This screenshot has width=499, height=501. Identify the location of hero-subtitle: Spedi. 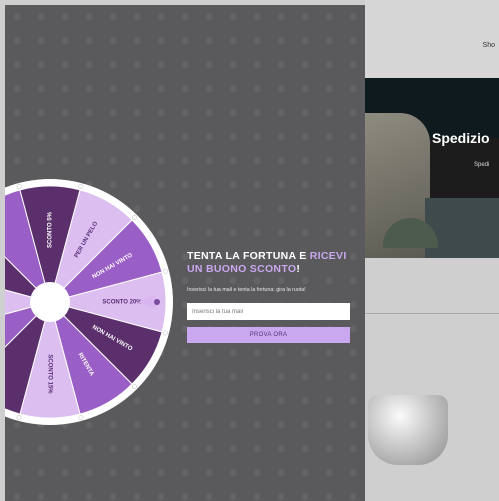
(482, 165).